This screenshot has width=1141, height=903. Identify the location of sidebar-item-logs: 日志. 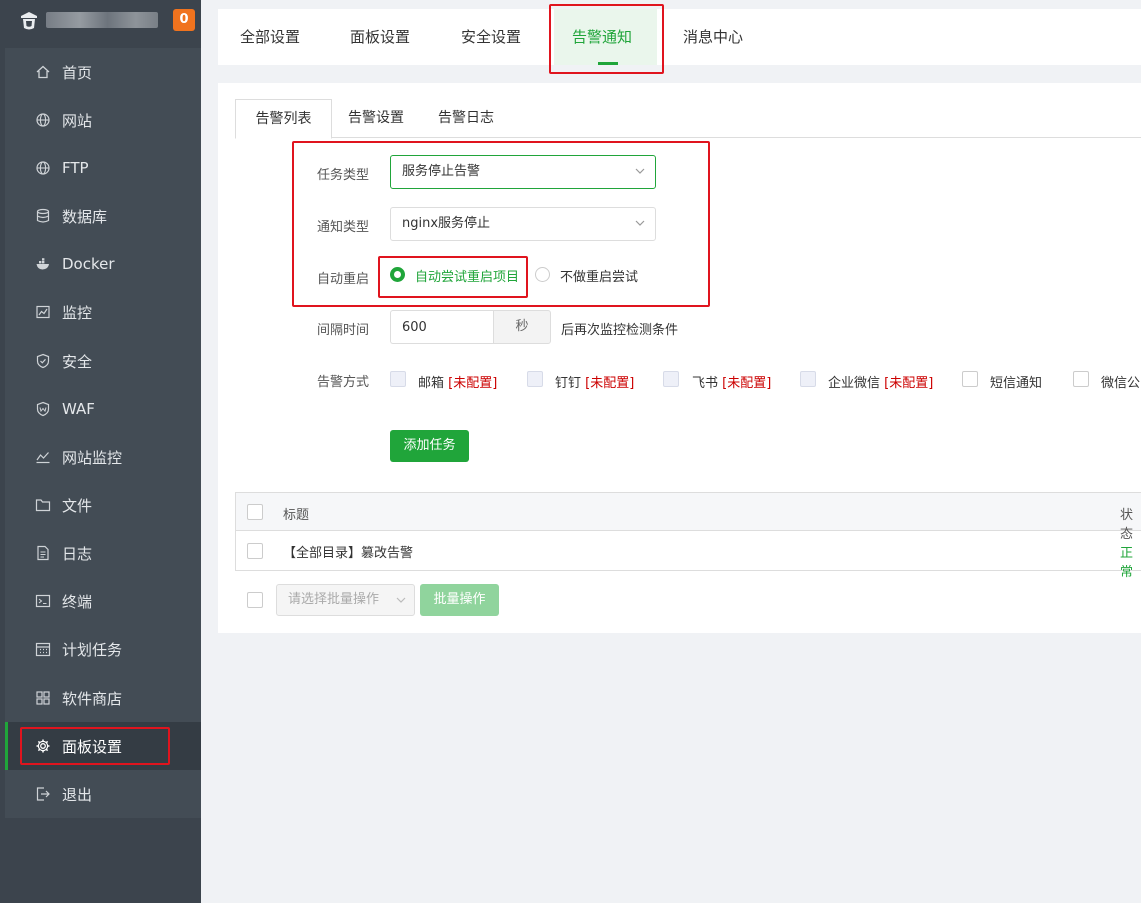
(103, 553).